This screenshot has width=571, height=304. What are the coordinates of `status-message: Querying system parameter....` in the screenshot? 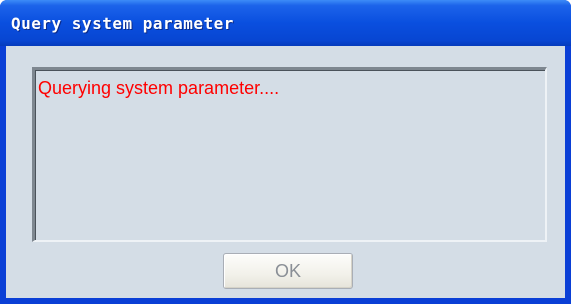 It's located at (159, 88).